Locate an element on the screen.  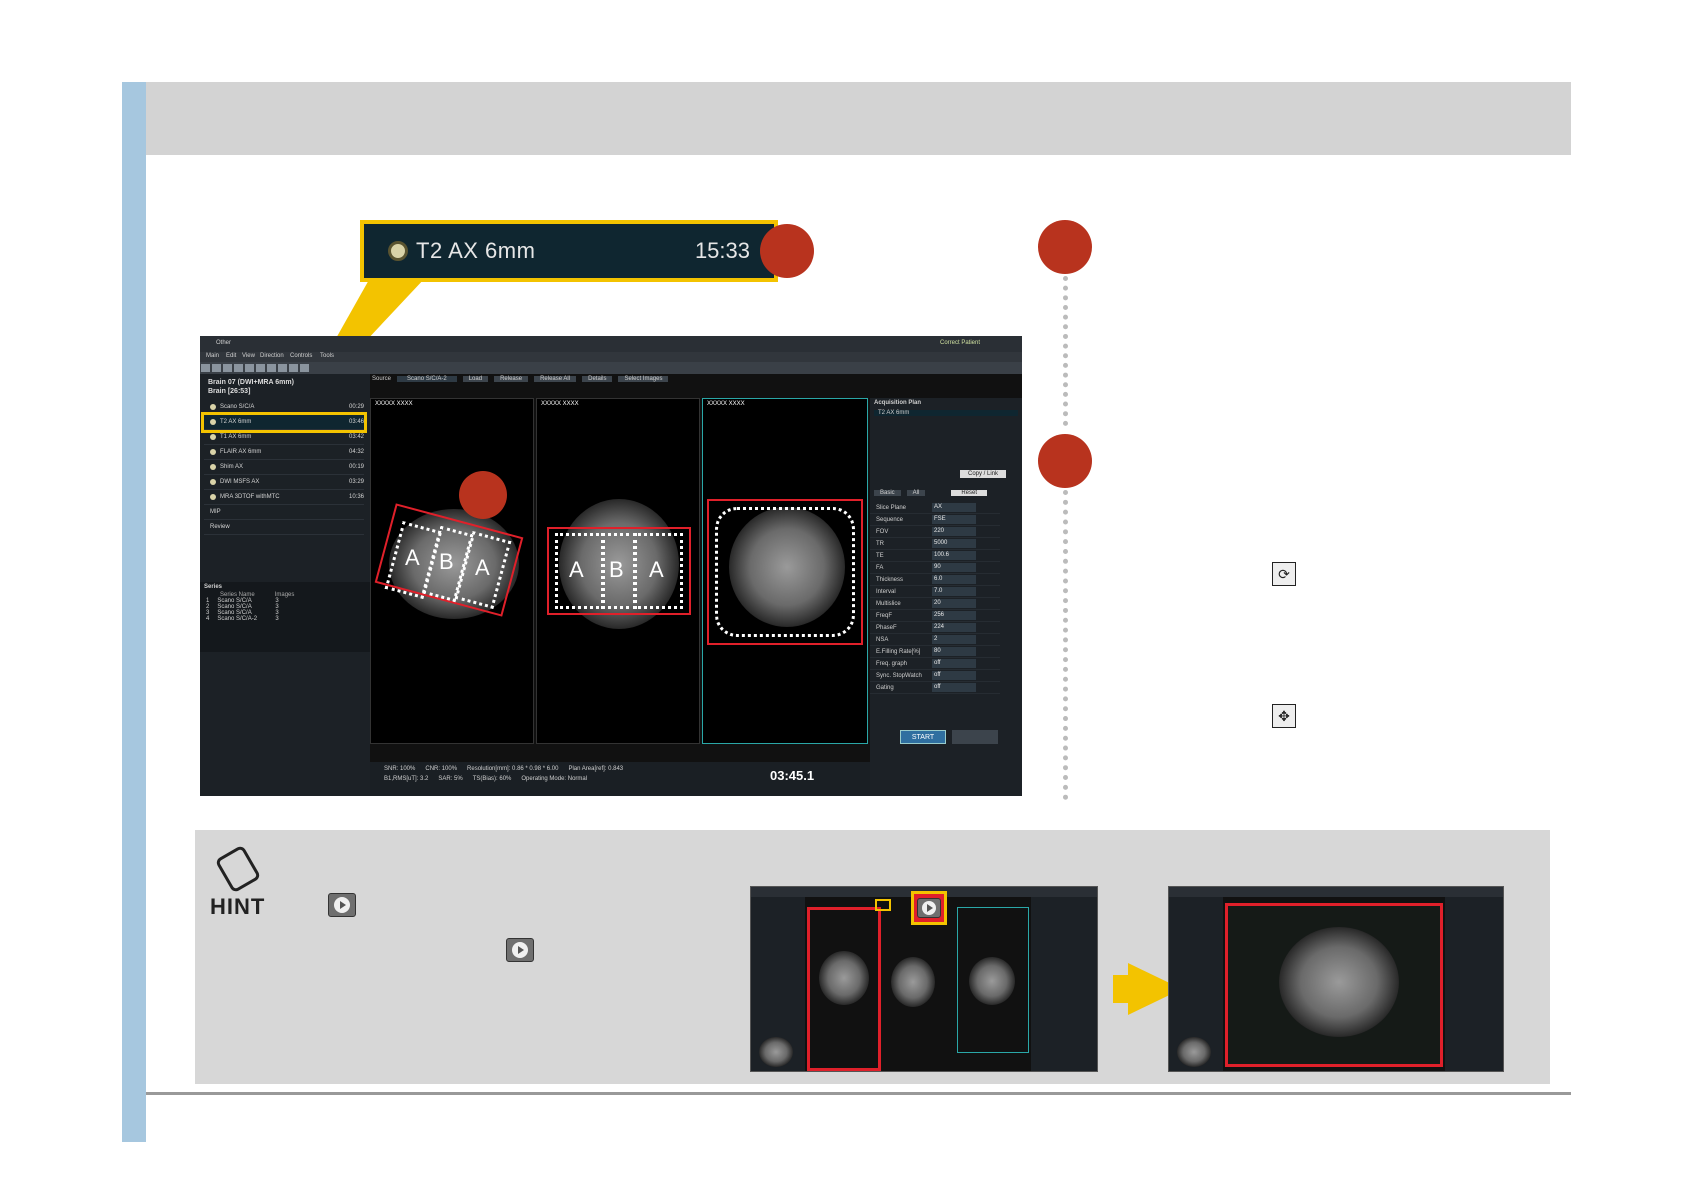
param-row: PhaseF 224 is located at coordinates (935, 628).